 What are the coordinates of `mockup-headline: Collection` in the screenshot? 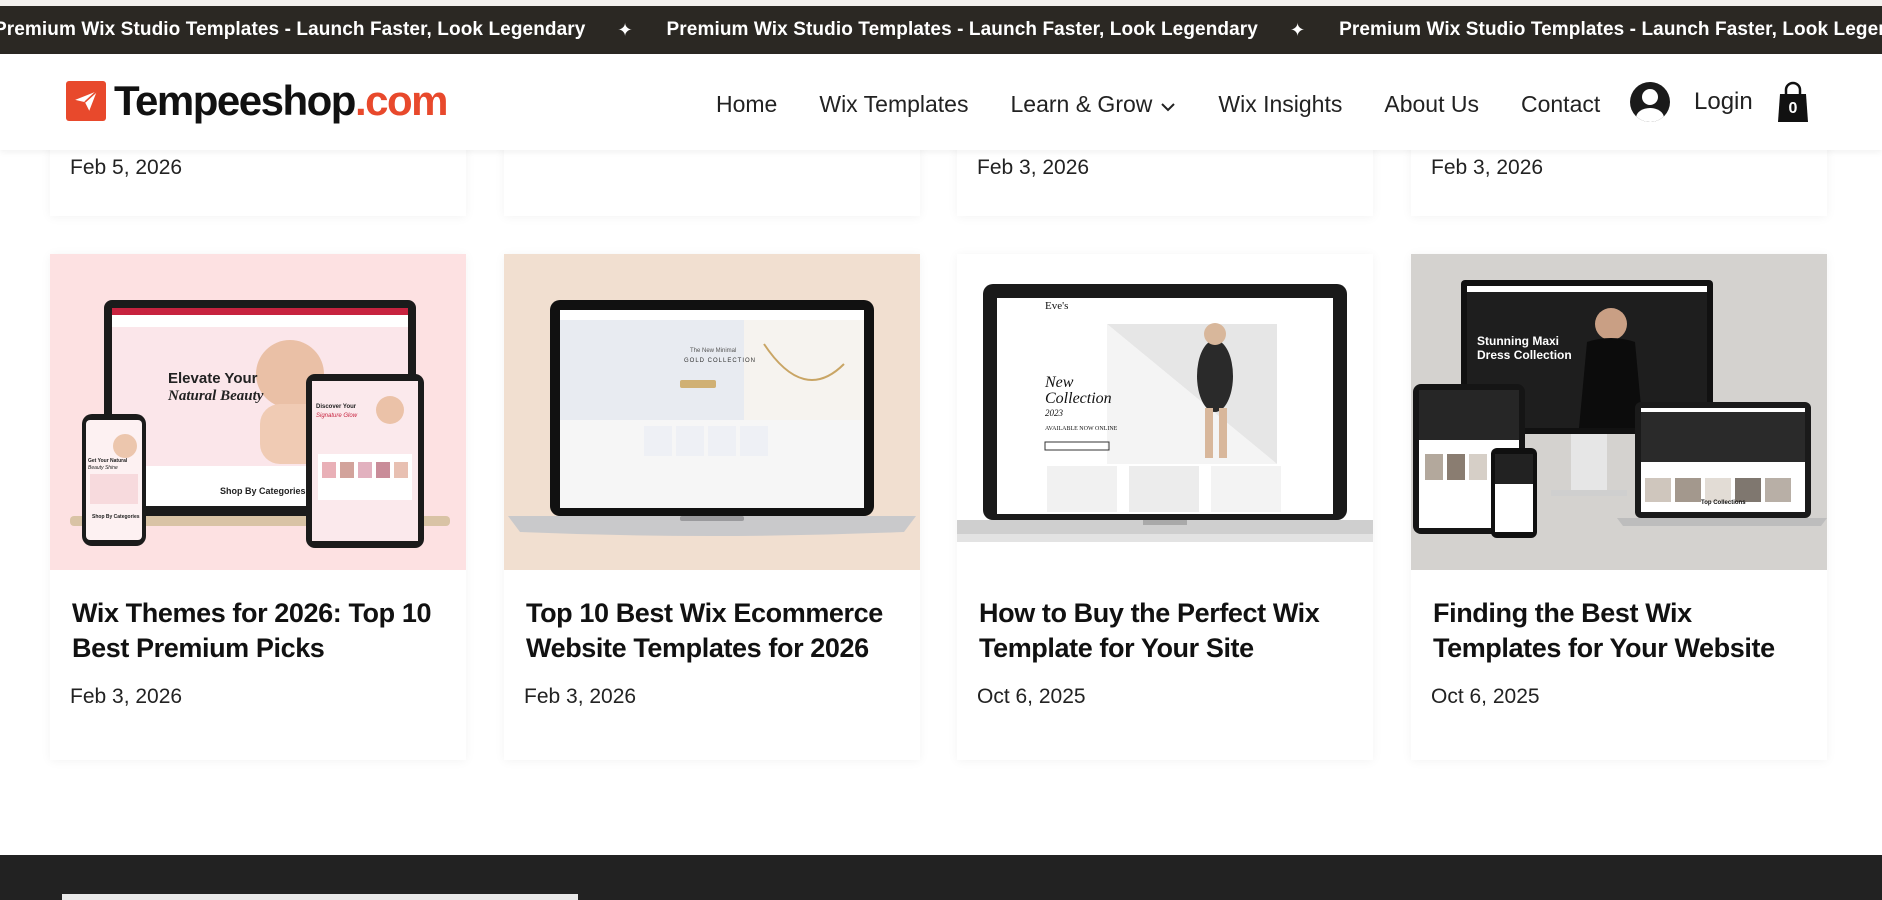 It's located at (1078, 398).